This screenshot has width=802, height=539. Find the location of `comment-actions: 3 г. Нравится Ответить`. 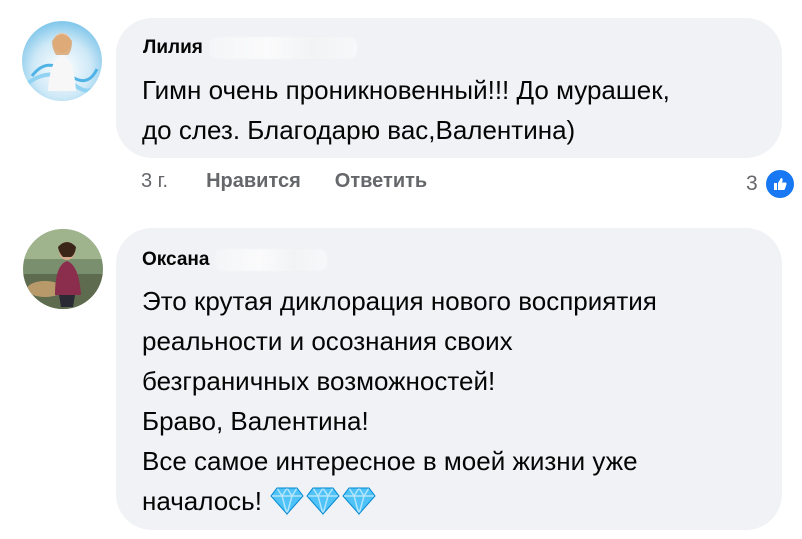

comment-actions: 3 г. Нравится Ответить is located at coordinates (301, 181).